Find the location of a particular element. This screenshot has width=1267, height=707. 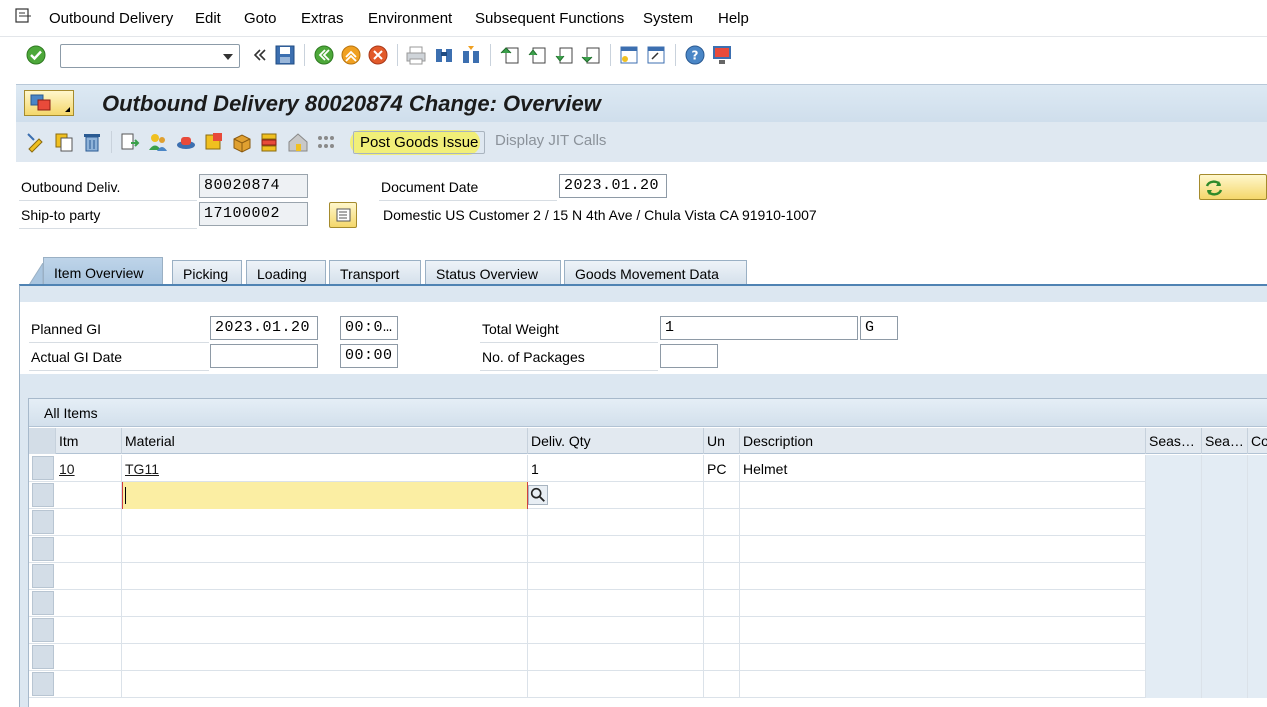

tab-loading: Loading is located at coordinates (286, 272).